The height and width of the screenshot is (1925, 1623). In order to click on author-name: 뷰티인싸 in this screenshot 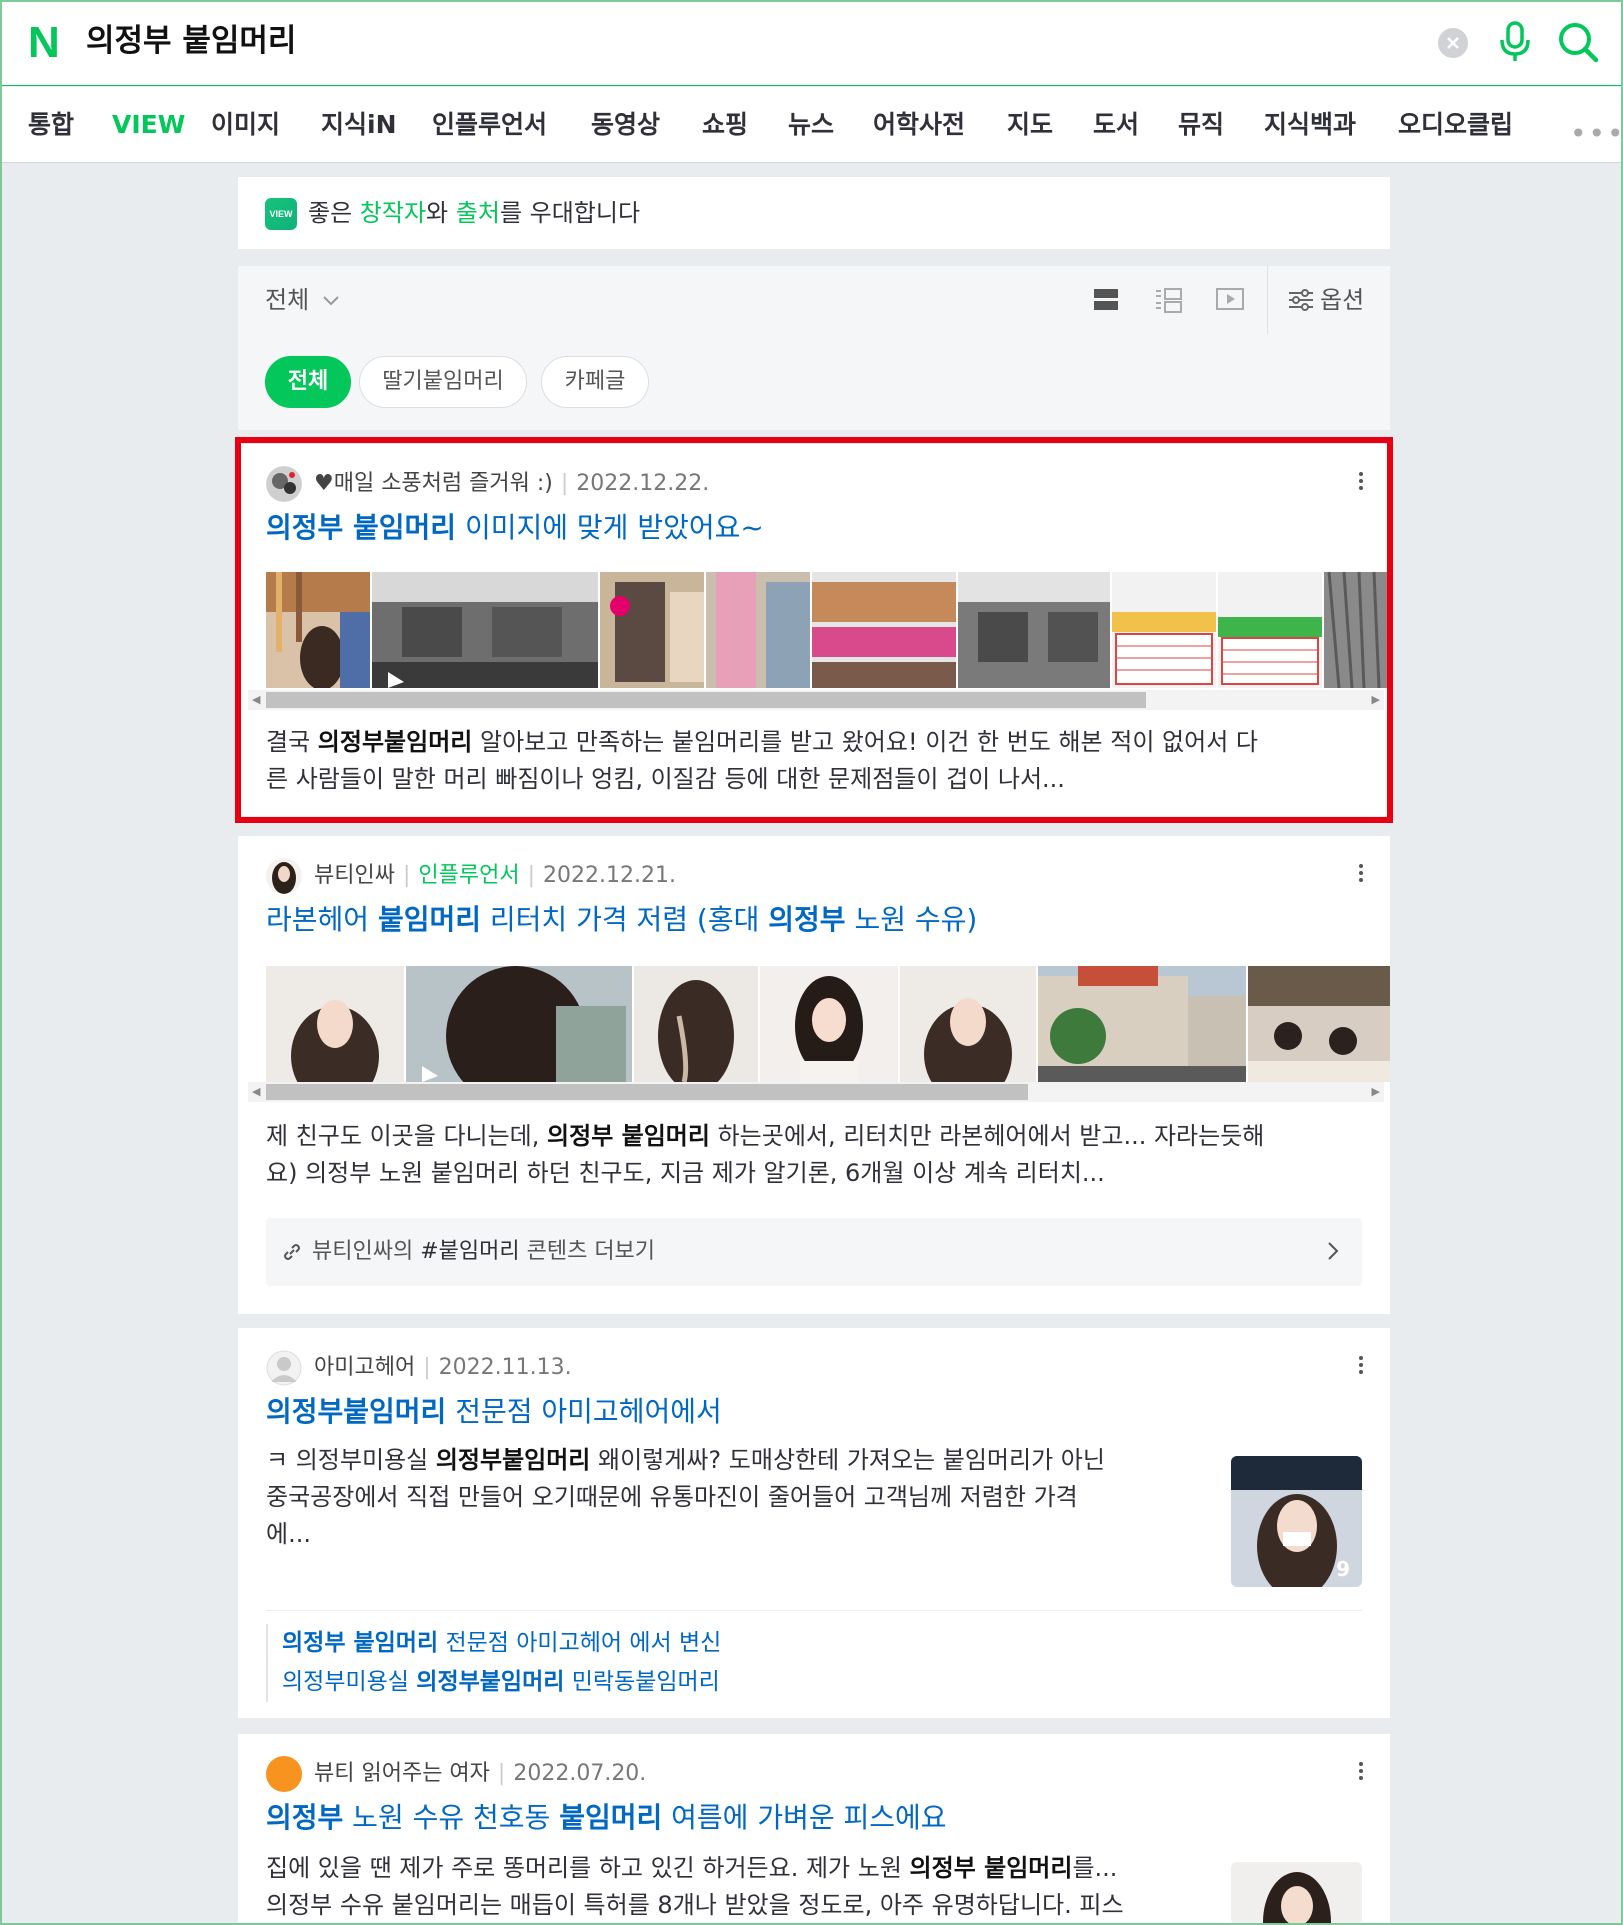, I will do `click(354, 875)`.